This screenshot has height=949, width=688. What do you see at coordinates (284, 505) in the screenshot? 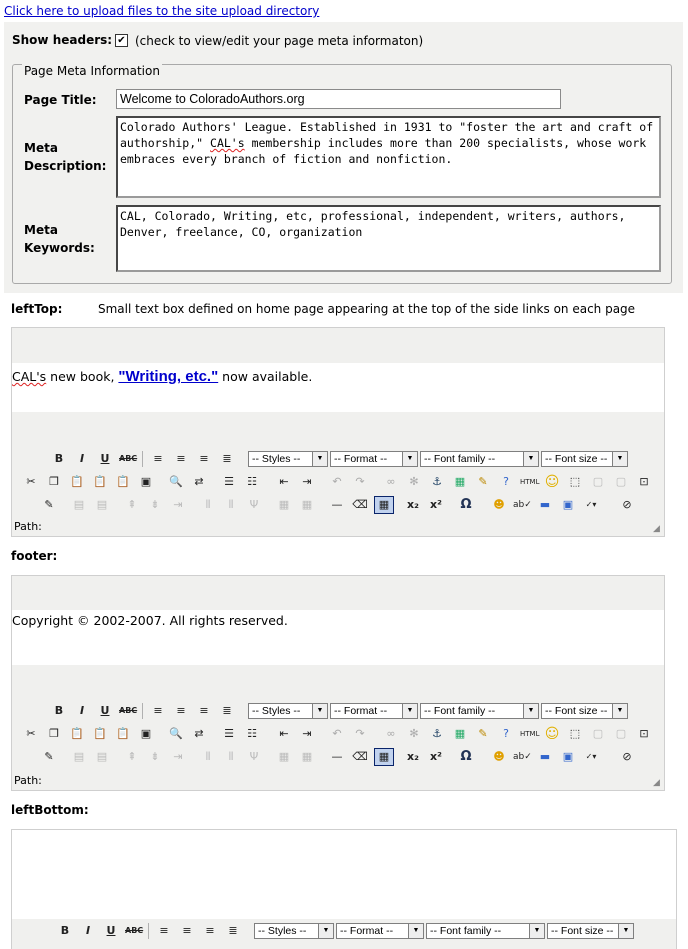
I see `split-cells-icon: ▦` at bounding box center [284, 505].